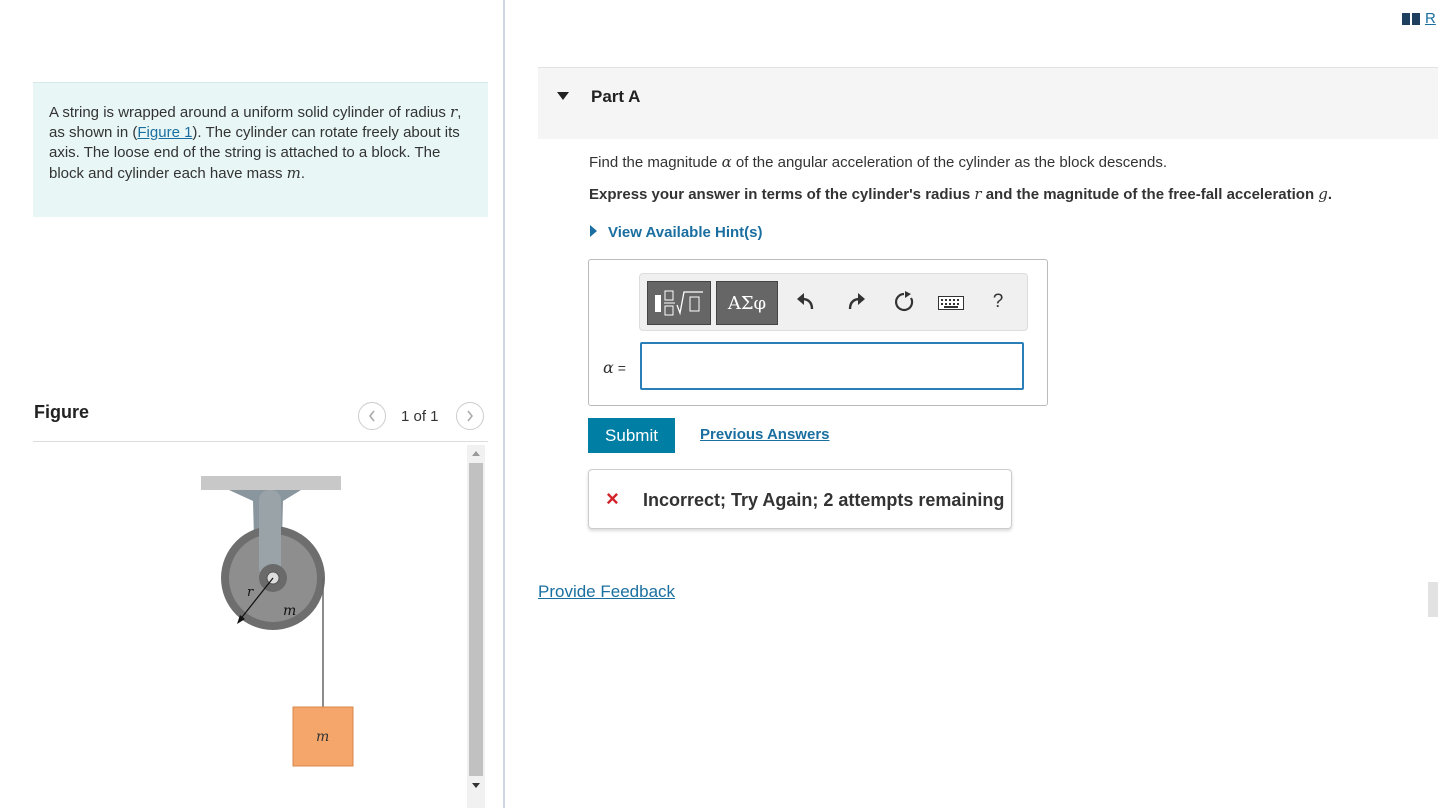  I want to click on var-g: g, so click(1323, 194).